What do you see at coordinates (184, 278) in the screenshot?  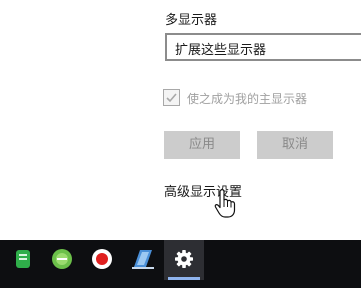 I see `active-indicator` at bounding box center [184, 278].